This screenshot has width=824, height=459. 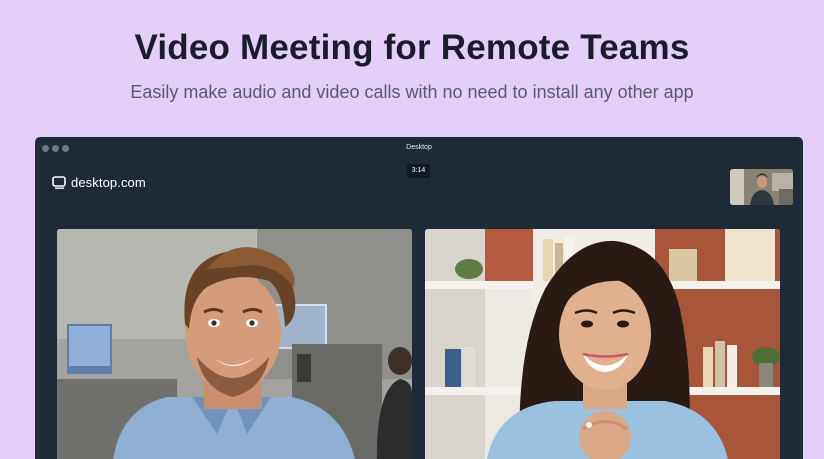 I want to click on window-titlebar: Desktop, so click(x=419, y=148).